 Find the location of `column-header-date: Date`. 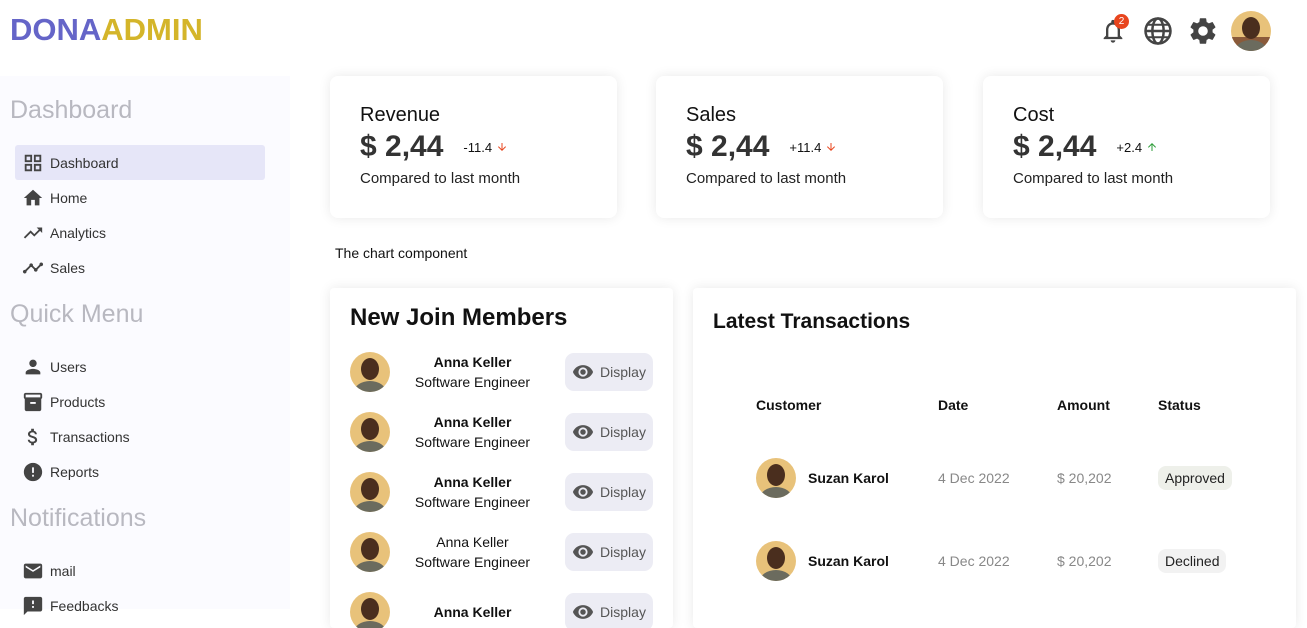

column-header-date: Date is located at coordinates (953, 405).